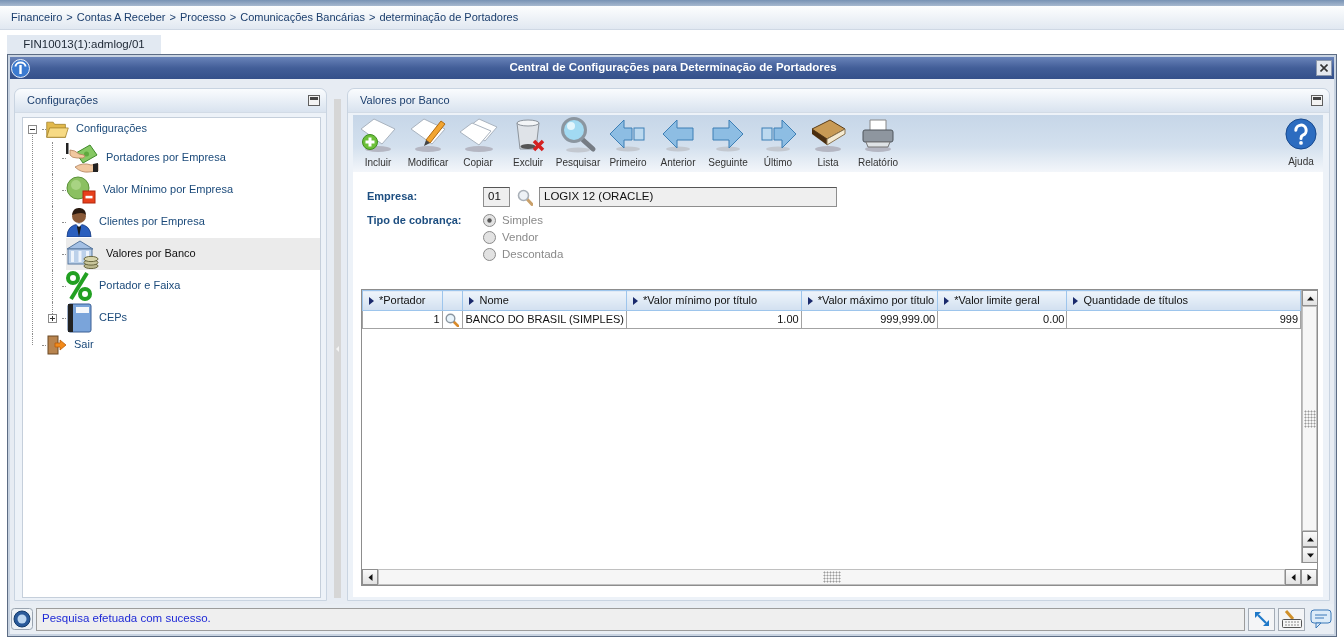 This screenshot has width=1344, height=643. I want to click on breadcrumb-link: Comunicações Bancárias, so click(302, 17).